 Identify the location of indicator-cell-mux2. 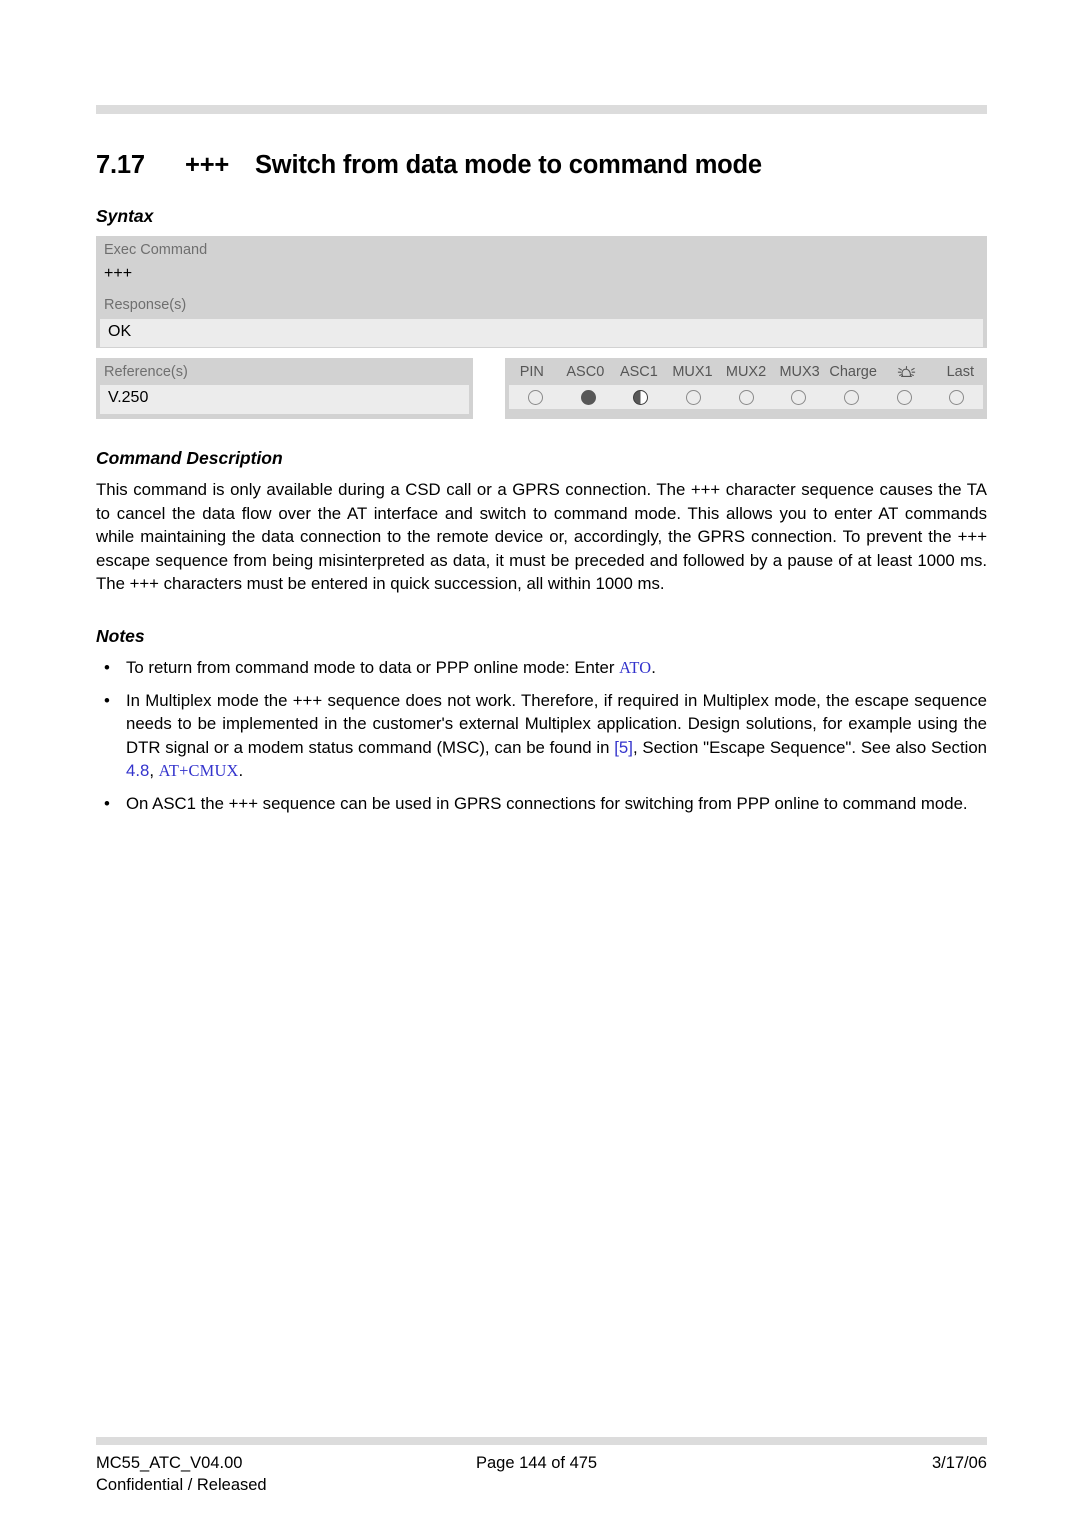
(746, 397).